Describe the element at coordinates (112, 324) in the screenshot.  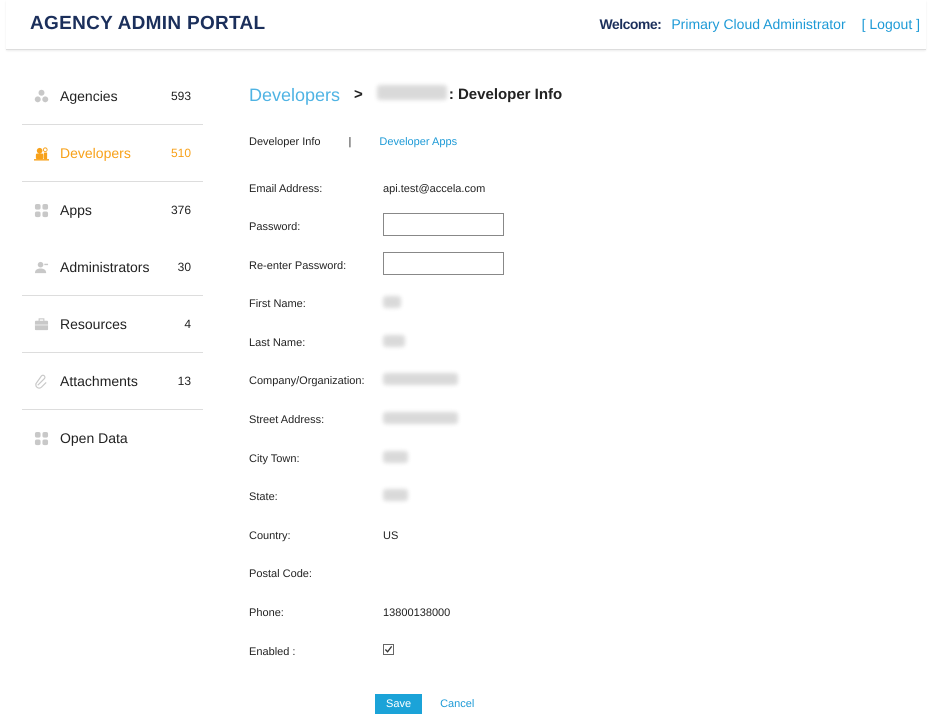
I see `sidebar-item: Resources 4` at that location.